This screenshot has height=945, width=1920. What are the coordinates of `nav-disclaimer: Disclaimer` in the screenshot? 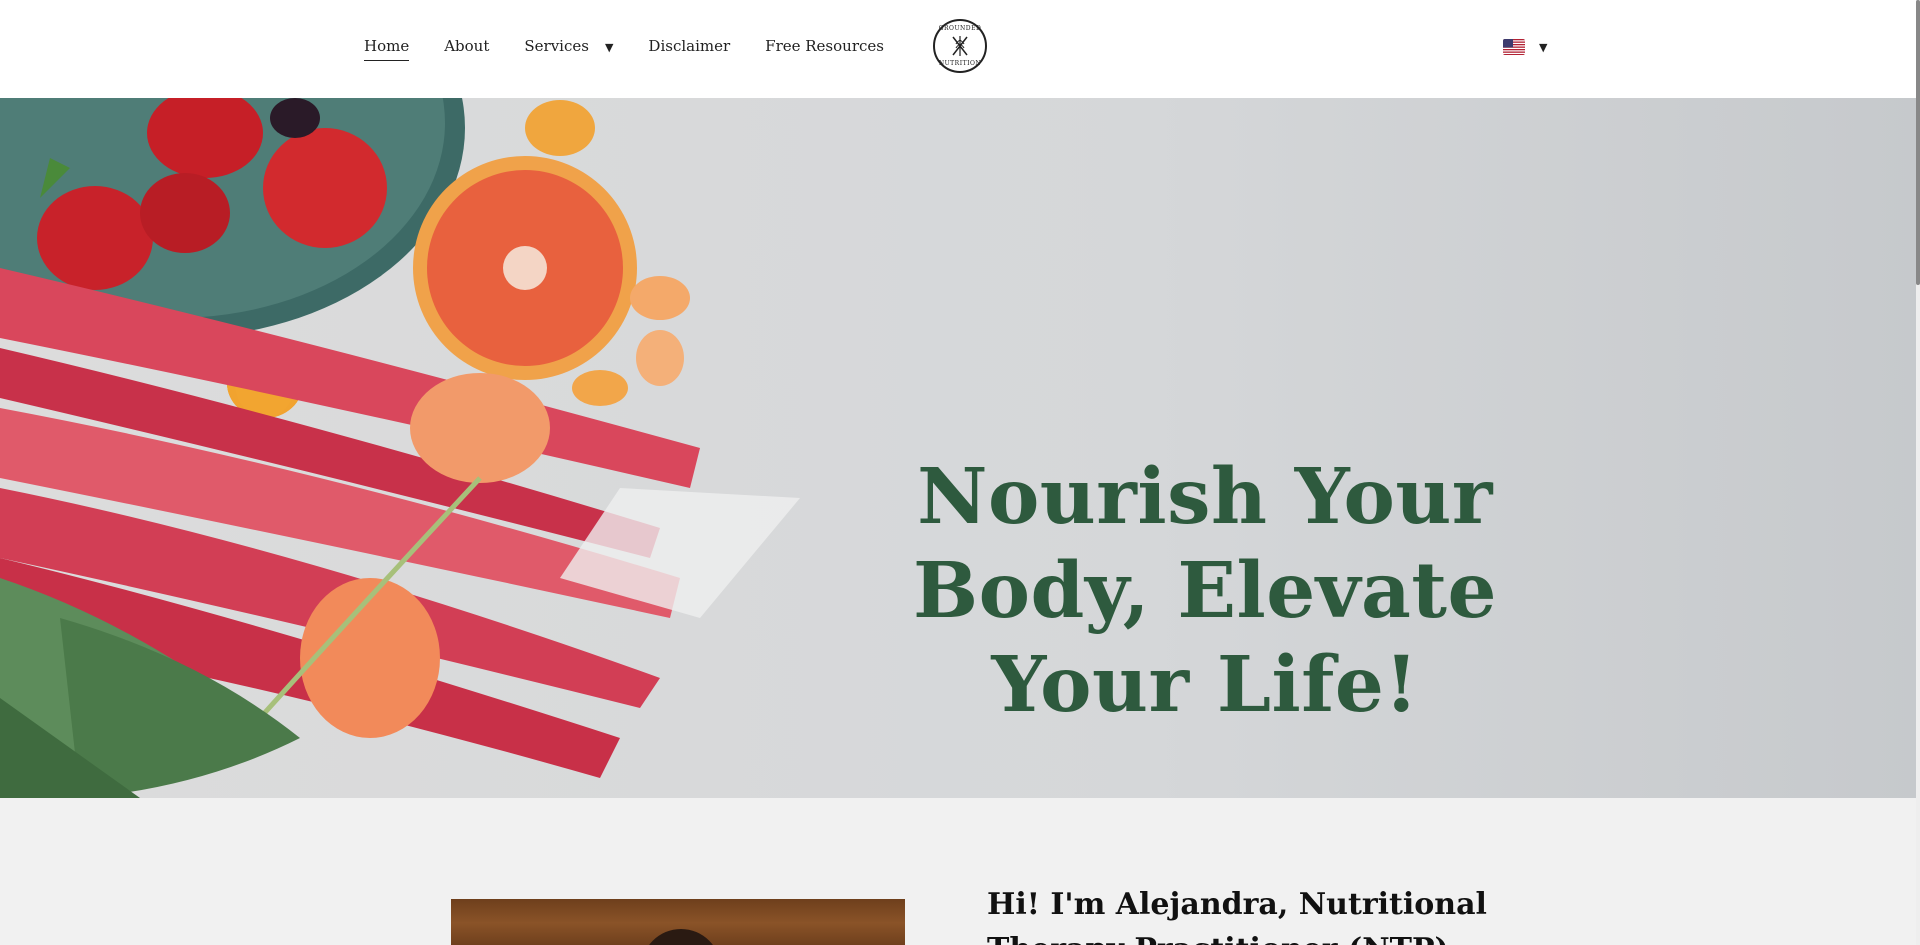 It's located at (689, 46).